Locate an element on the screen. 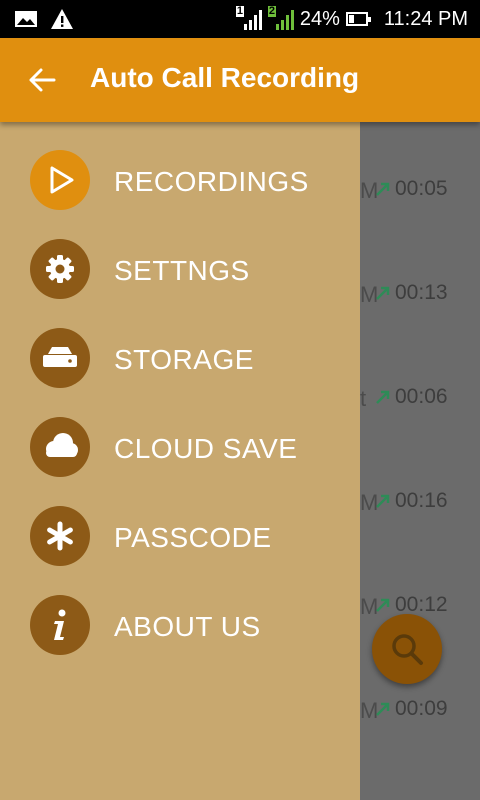 The width and height of the screenshot is (480, 800). sim1-label: 1 is located at coordinates (239, 11).